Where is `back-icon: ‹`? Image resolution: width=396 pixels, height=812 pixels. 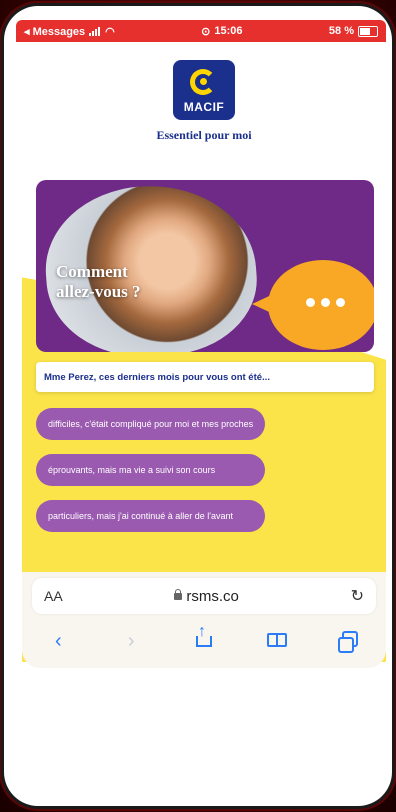 back-icon: ‹ is located at coordinates (58, 641).